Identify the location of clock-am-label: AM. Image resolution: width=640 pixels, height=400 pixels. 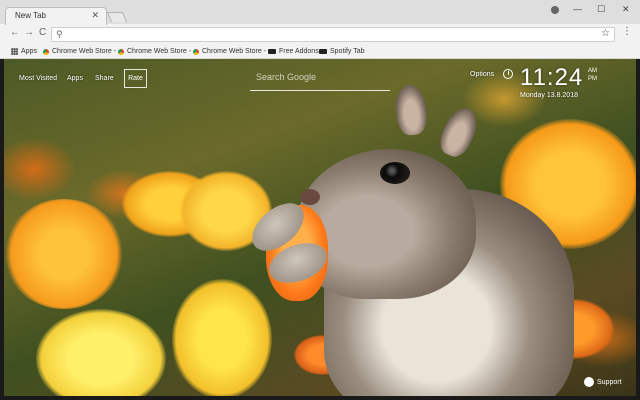
(592, 71).